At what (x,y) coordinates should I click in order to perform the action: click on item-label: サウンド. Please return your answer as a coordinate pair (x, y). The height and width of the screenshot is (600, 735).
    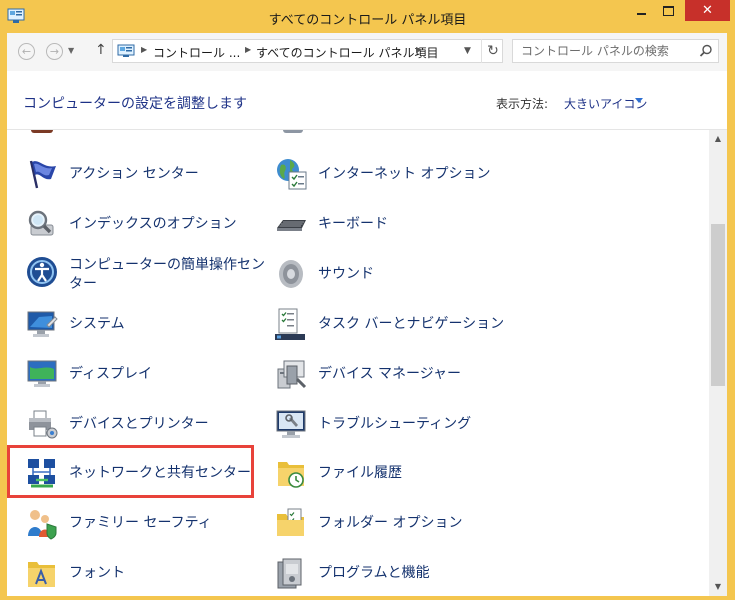
    Looking at the image, I should click on (346, 274).